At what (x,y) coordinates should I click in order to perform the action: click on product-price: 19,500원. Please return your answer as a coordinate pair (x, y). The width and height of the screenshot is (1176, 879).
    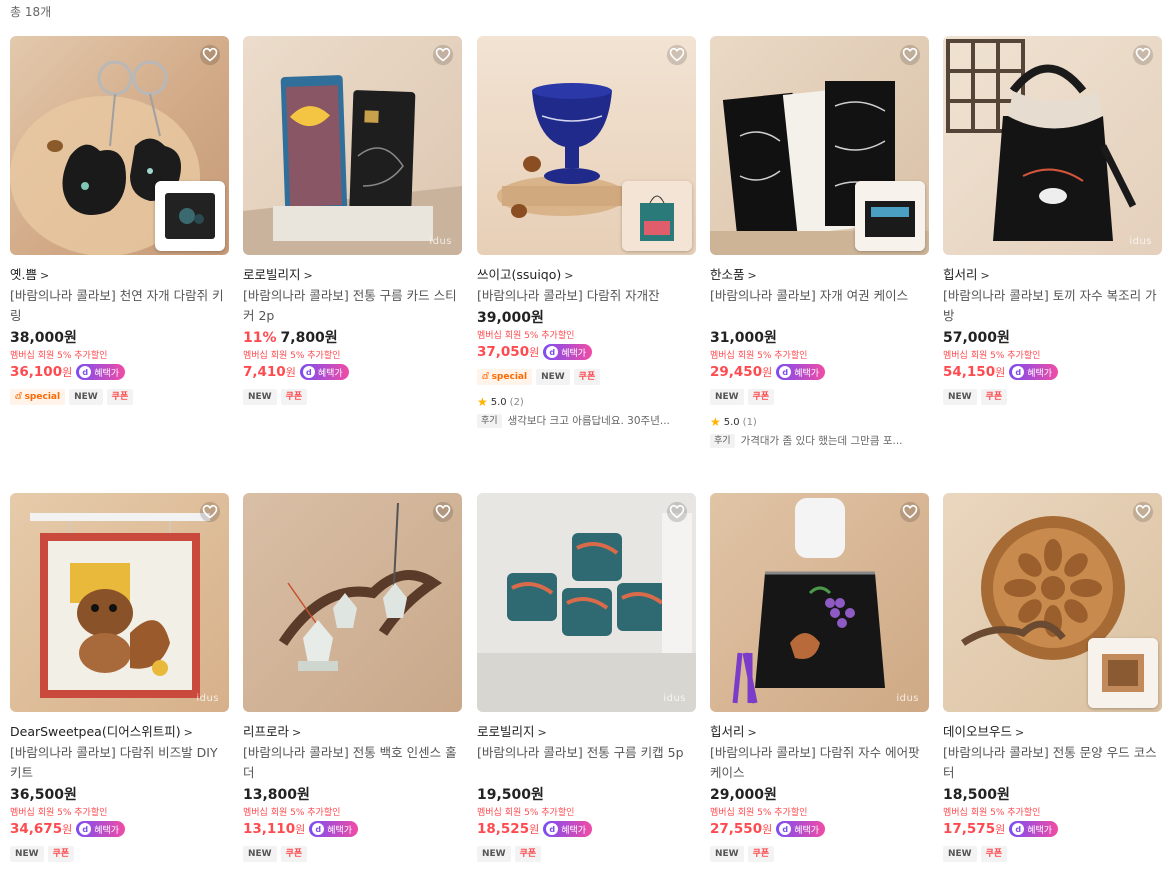
    Looking at the image, I should click on (510, 795).